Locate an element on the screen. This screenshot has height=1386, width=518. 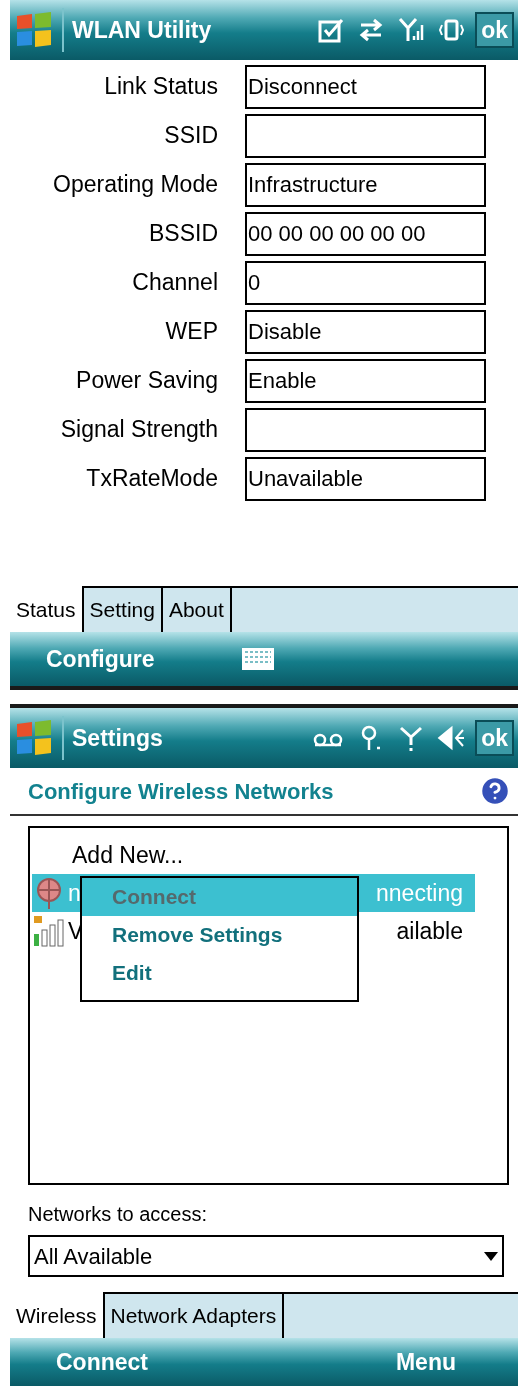
value-field: Enable is located at coordinates (365, 380).